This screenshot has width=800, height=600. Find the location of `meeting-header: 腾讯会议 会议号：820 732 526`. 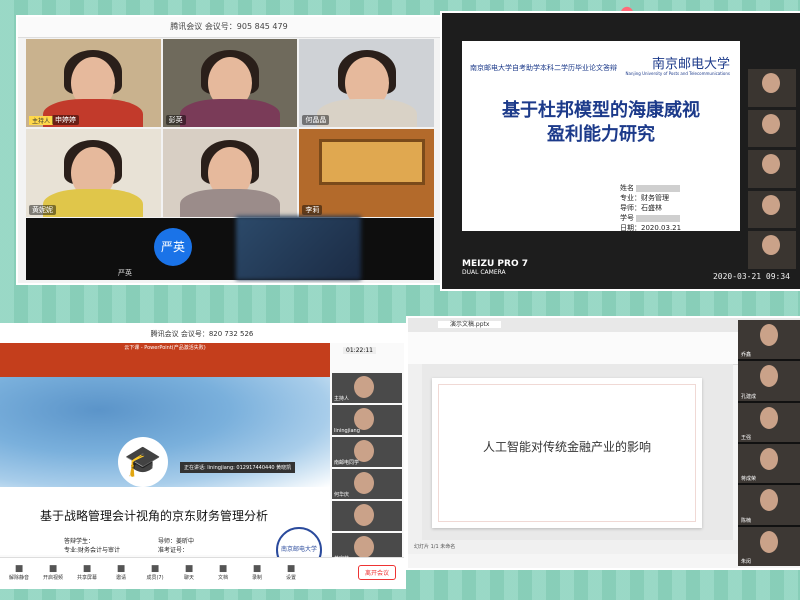

meeting-header: 腾讯会议 会议号：820 732 526 is located at coordinates (202, 334).